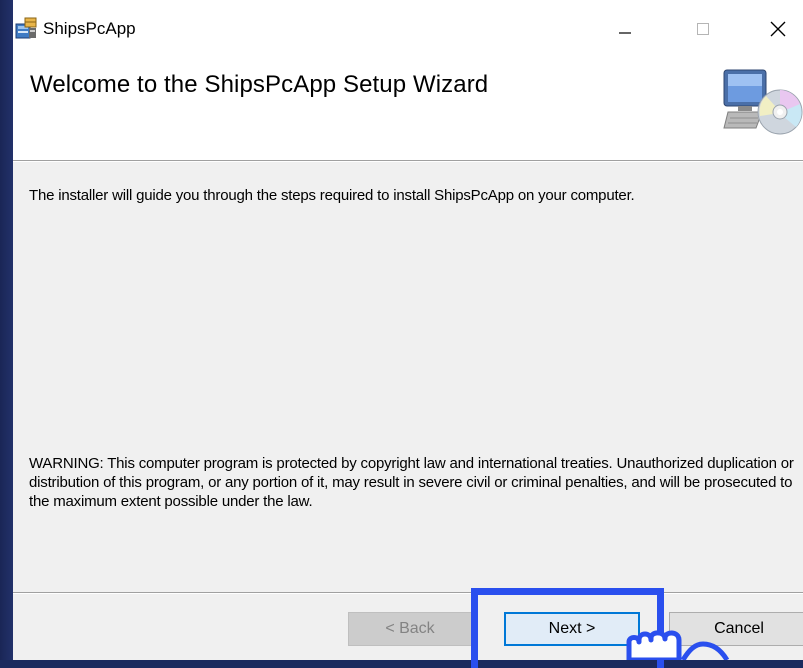 The height and width of the screenshot is (668, 803). Describe the element at coordinates (625, 33) in the screenshot. I see `minimize-icon` at that location.